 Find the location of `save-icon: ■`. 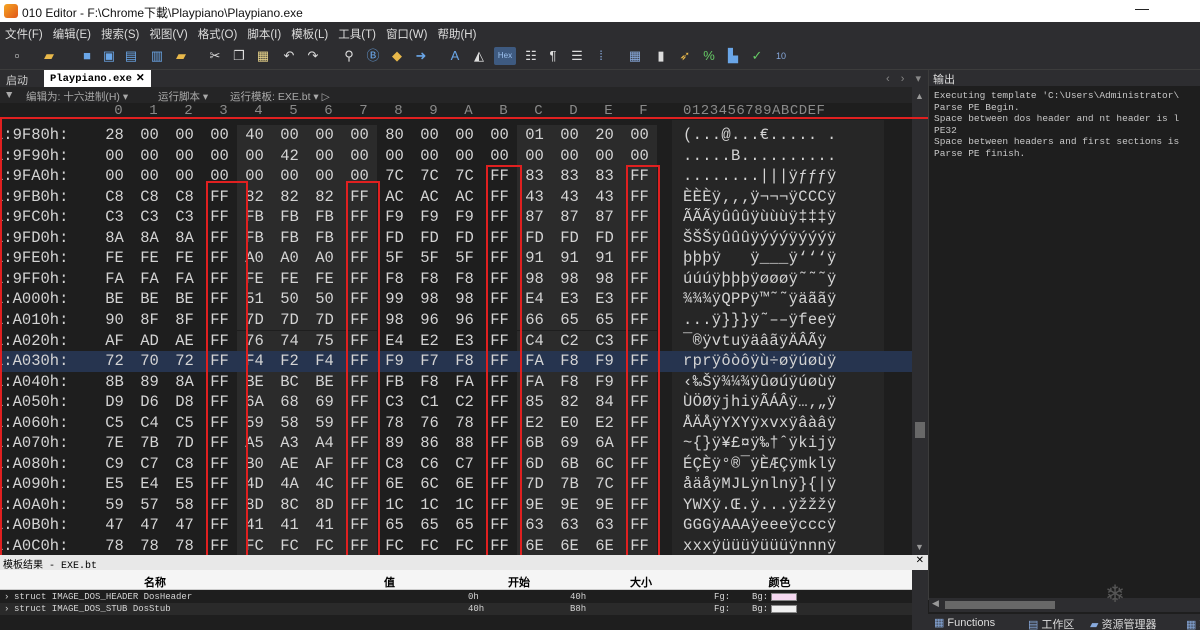

save-icon: ■ is located at coordinates (87, 56).